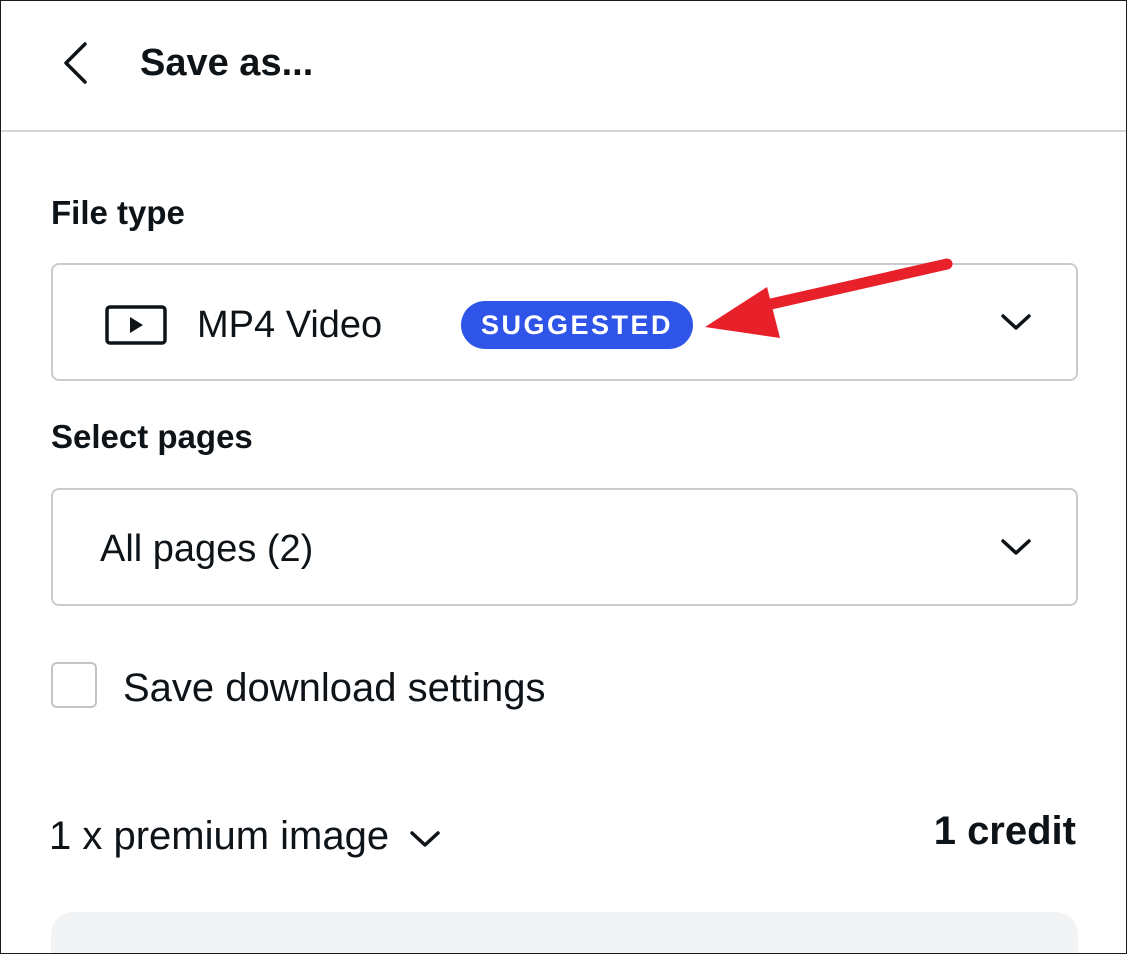  Describe the element at coordinates (219, 836) in the screenshot. I see `premium-image-label: 1 x premium image` at that location.